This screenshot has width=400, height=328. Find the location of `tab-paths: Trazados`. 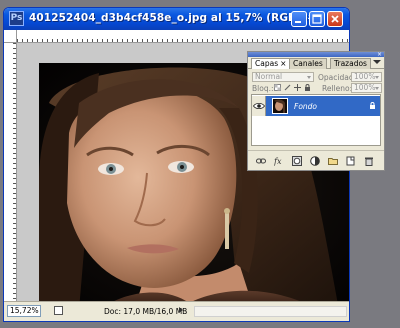

tab-paths: Trazados is located at coordinates (350, 63).